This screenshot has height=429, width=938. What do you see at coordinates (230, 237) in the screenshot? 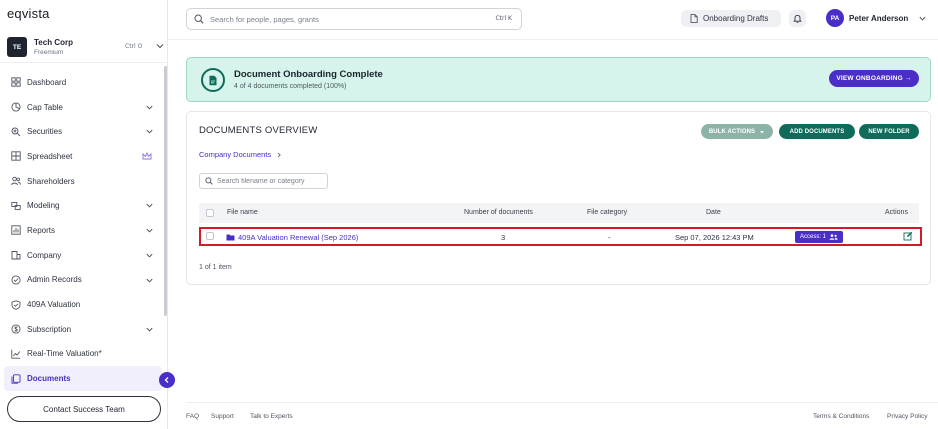
I see `folder-icon` at bounding box center [230, 237].